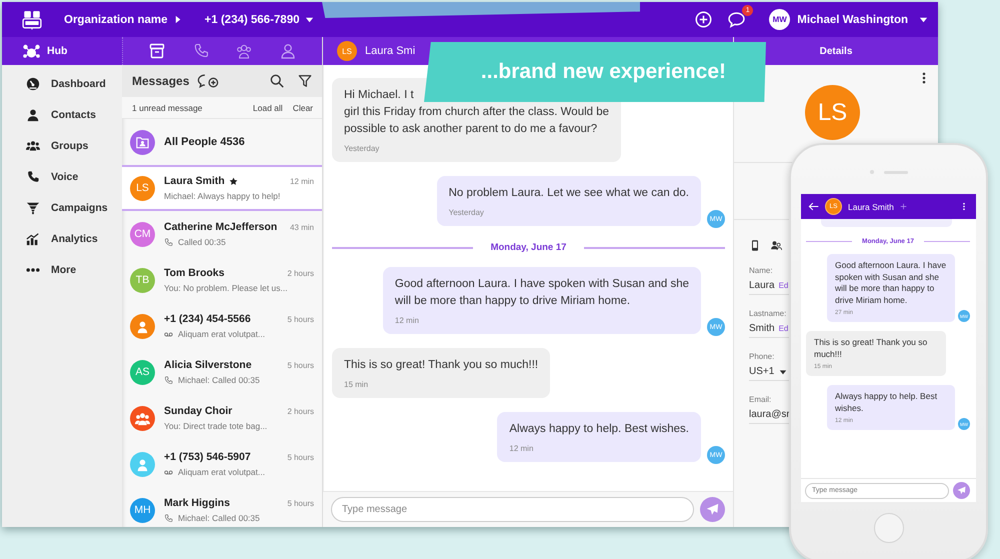 This screenshot has width=1000, height=559. What do you see at coordinates (277, 81) in the screenshot?
I see `search-icon` at bounding box center [277, 81].